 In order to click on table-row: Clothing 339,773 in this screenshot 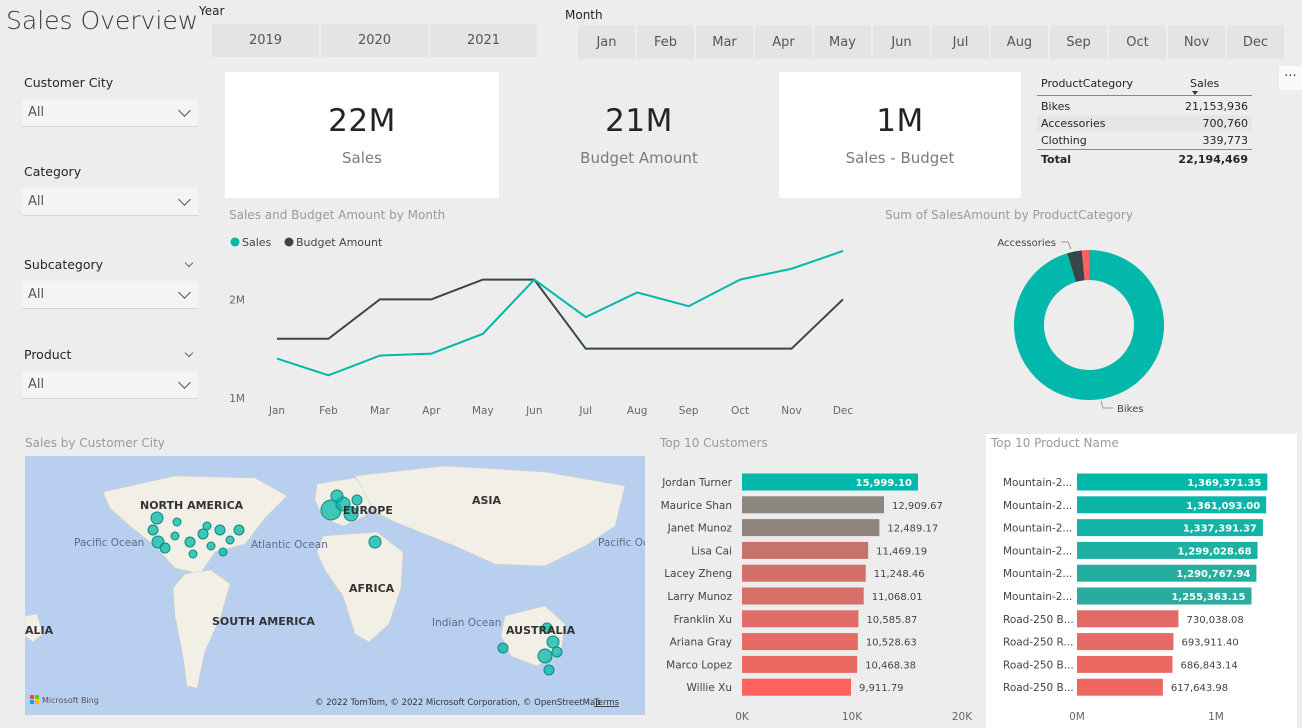, I will do `click(1144, 140)`.